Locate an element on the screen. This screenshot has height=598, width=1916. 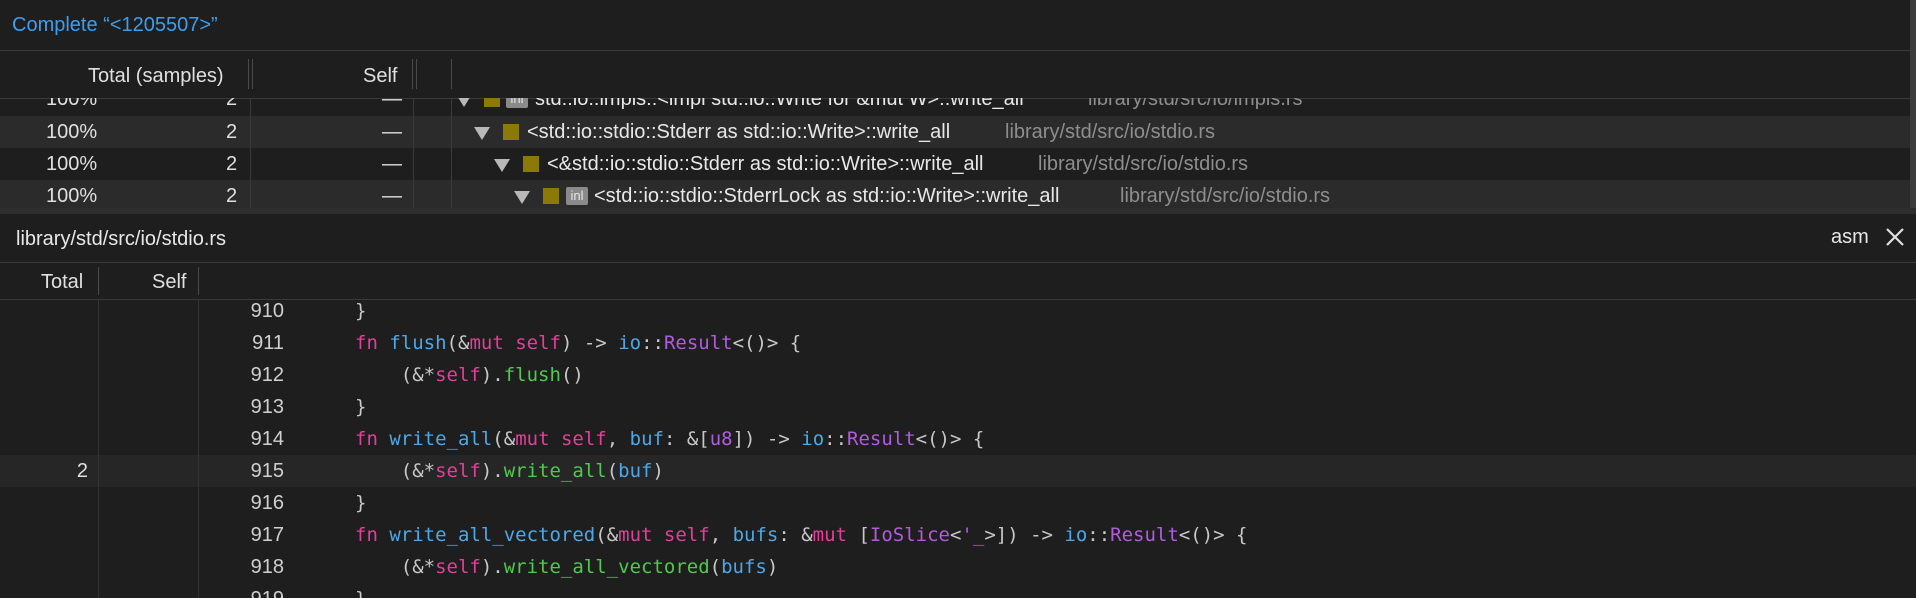
line-number: 912 is located at coordinates (267, 375).